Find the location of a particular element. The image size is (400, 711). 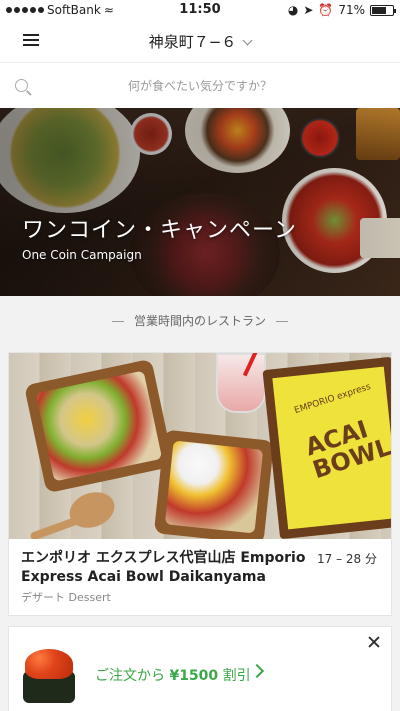

search-bar is located at coordinates (200, 85).